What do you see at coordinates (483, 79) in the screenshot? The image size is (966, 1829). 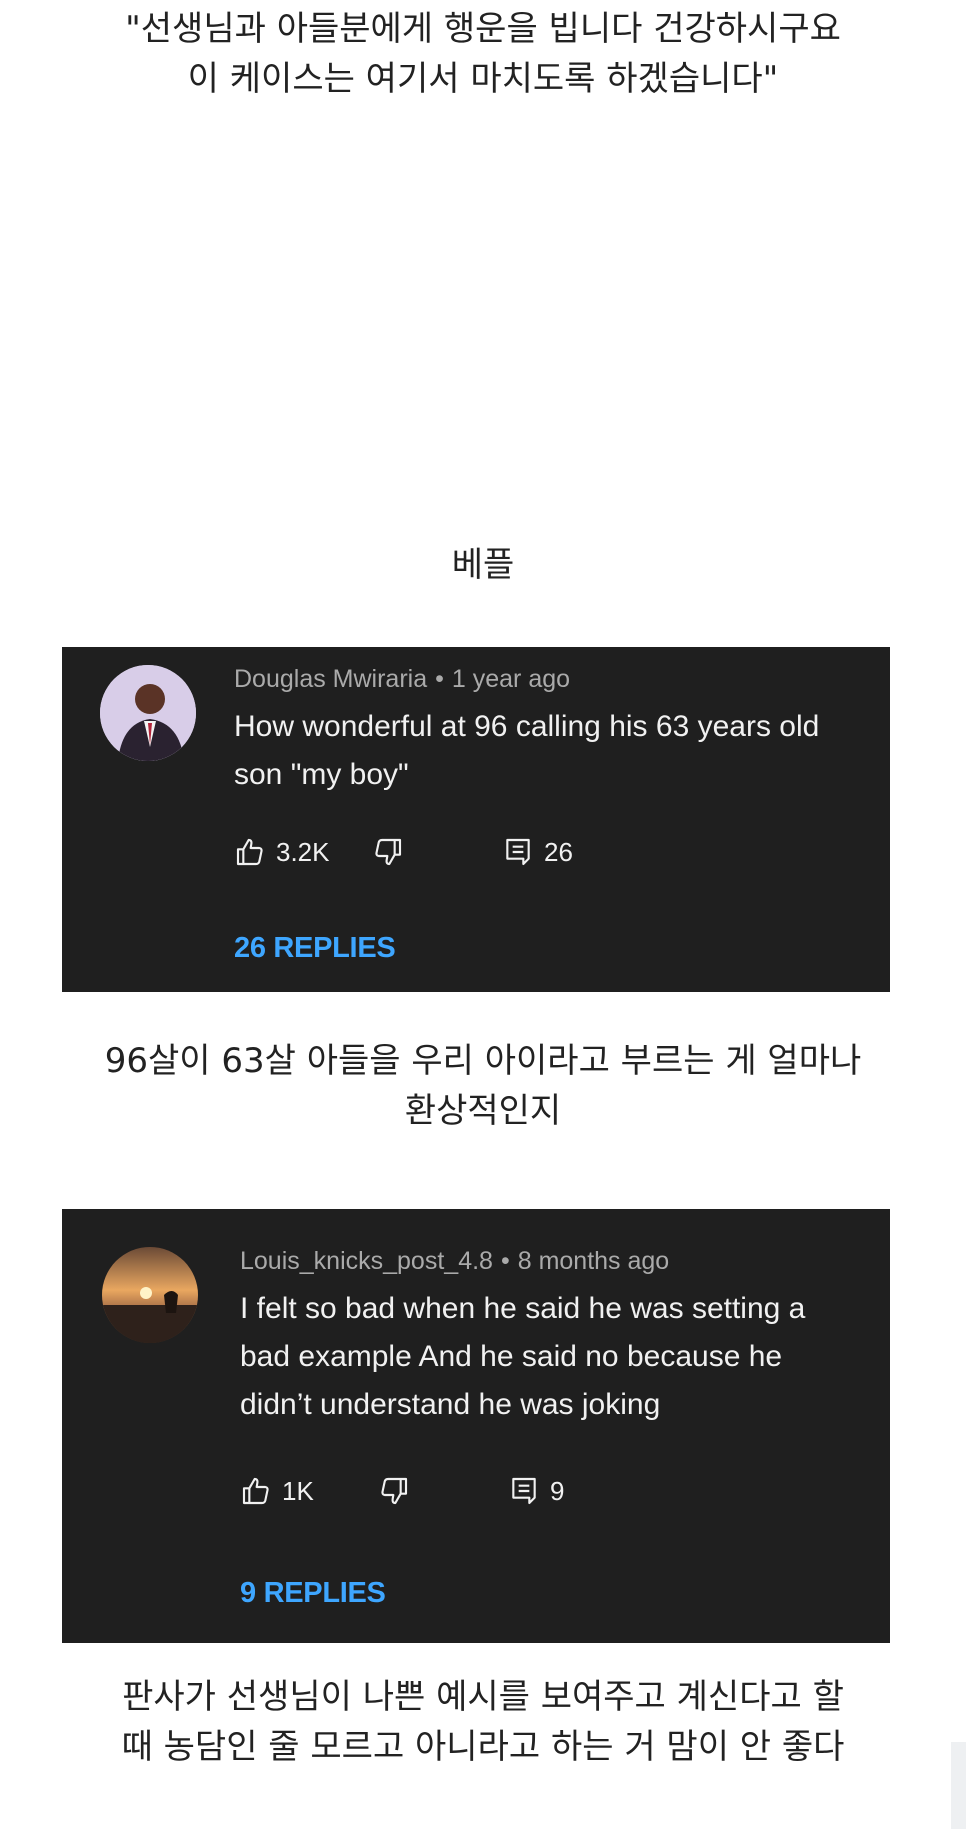 I see `quote-line-2: 이 케이스는 여기서 마치도록 하겠습니다"` at bounding box center [483, 79].